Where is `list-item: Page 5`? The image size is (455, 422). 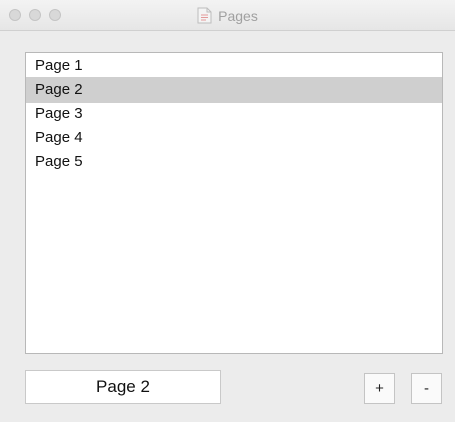
list-item: Page 5 is located at coordinates (234, 162).